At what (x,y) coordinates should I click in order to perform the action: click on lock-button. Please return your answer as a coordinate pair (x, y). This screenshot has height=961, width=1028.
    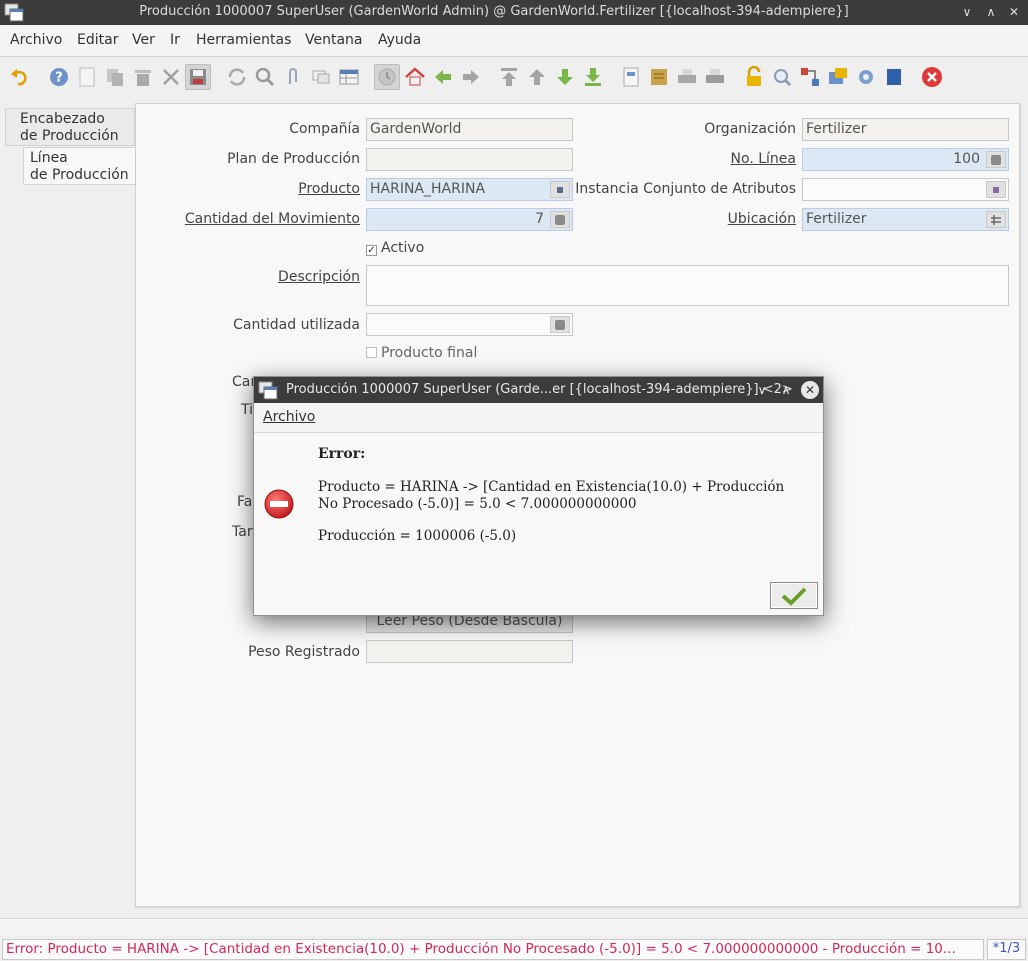
    Looking at the image, I should click on (754, 77).